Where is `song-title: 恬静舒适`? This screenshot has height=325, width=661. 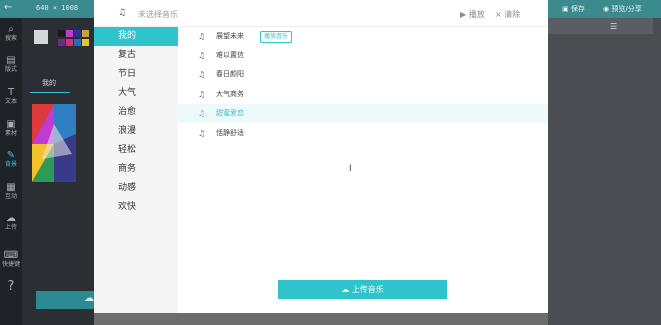 song-title: 恬静舒适 is located at coordinates (230, 133).